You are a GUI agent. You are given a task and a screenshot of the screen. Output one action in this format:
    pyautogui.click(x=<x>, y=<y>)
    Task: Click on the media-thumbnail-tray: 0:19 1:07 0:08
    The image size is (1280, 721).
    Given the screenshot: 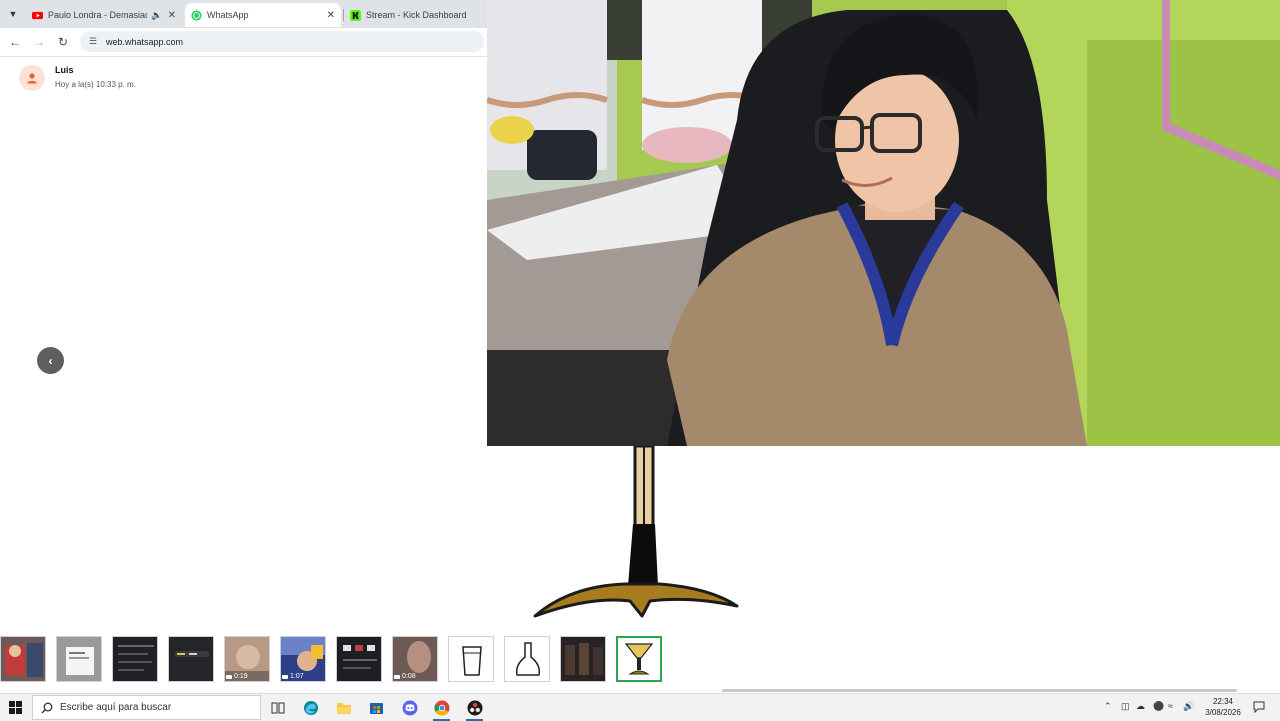 What is the action you would take?
    pyautogui.click(x=640, y=660)
    